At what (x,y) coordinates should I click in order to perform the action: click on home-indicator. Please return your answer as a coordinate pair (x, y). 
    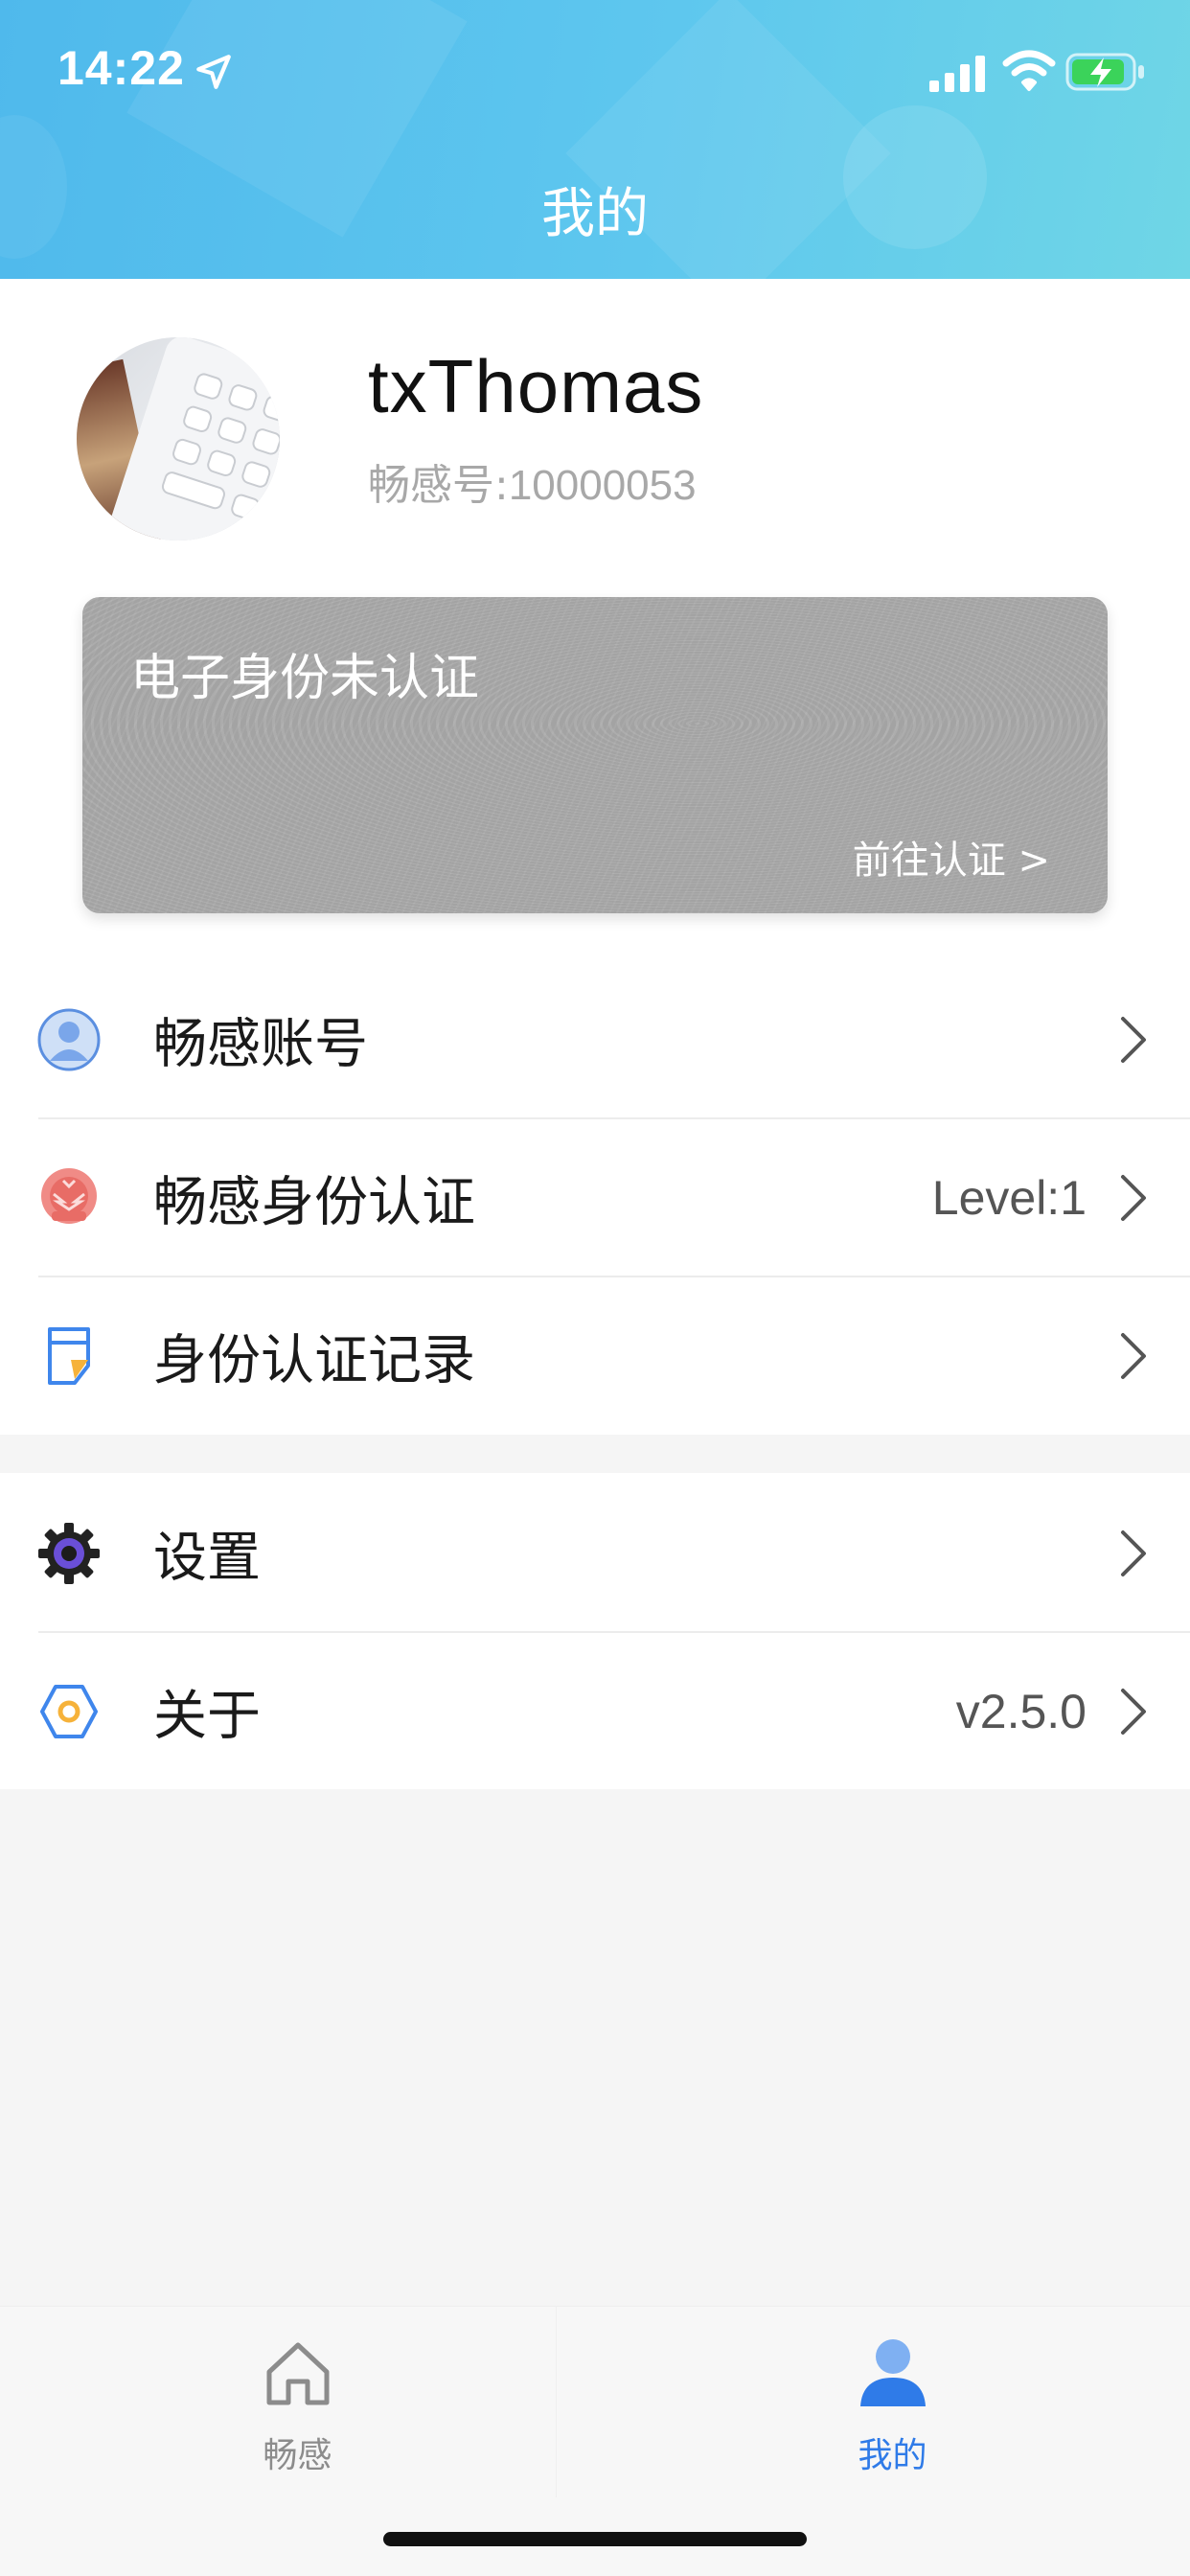
    Looking at the image, I should click on (595, 2539).